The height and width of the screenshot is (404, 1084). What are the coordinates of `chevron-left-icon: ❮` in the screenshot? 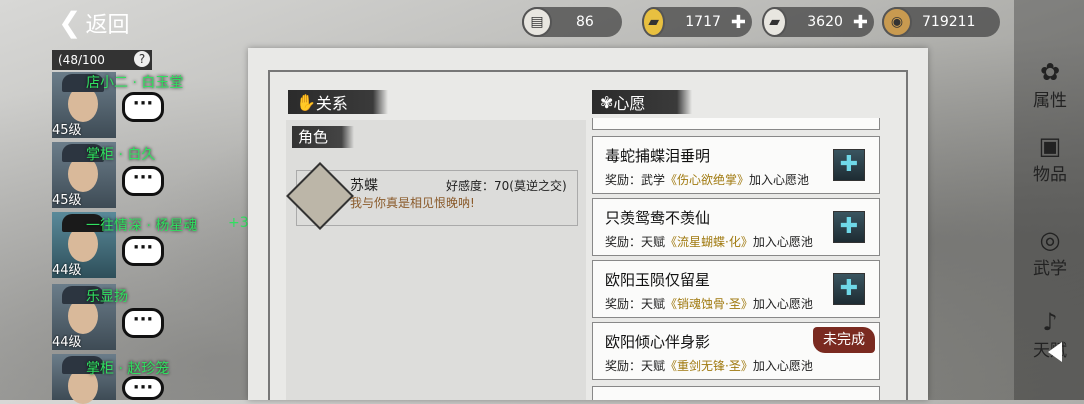 It's located at (70, 22).